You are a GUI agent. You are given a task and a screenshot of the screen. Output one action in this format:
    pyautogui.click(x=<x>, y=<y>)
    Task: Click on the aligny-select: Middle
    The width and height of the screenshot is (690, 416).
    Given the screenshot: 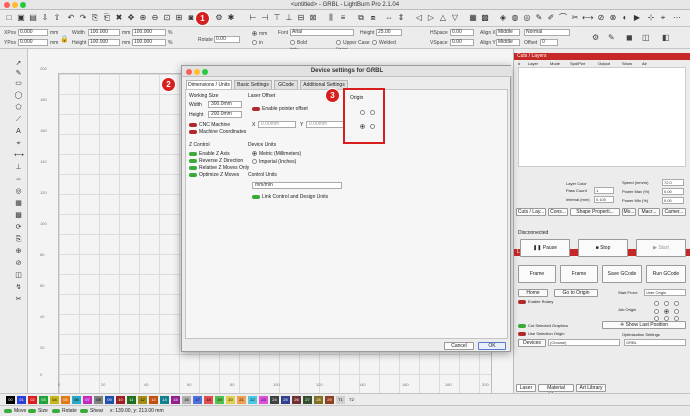 What is the action you would take?
    pyautogui.click(x=508, y=42)
    